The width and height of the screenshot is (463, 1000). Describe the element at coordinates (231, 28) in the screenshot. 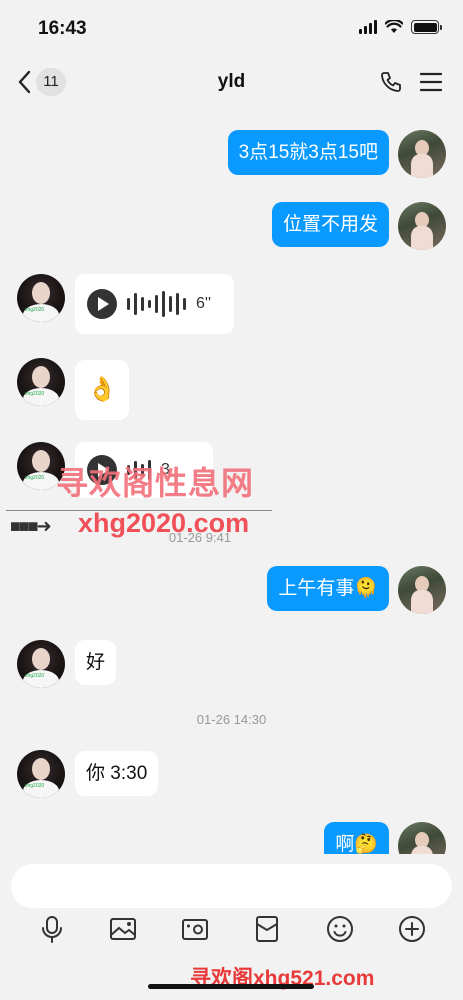

I see `status-bar: 16:43` at that location.